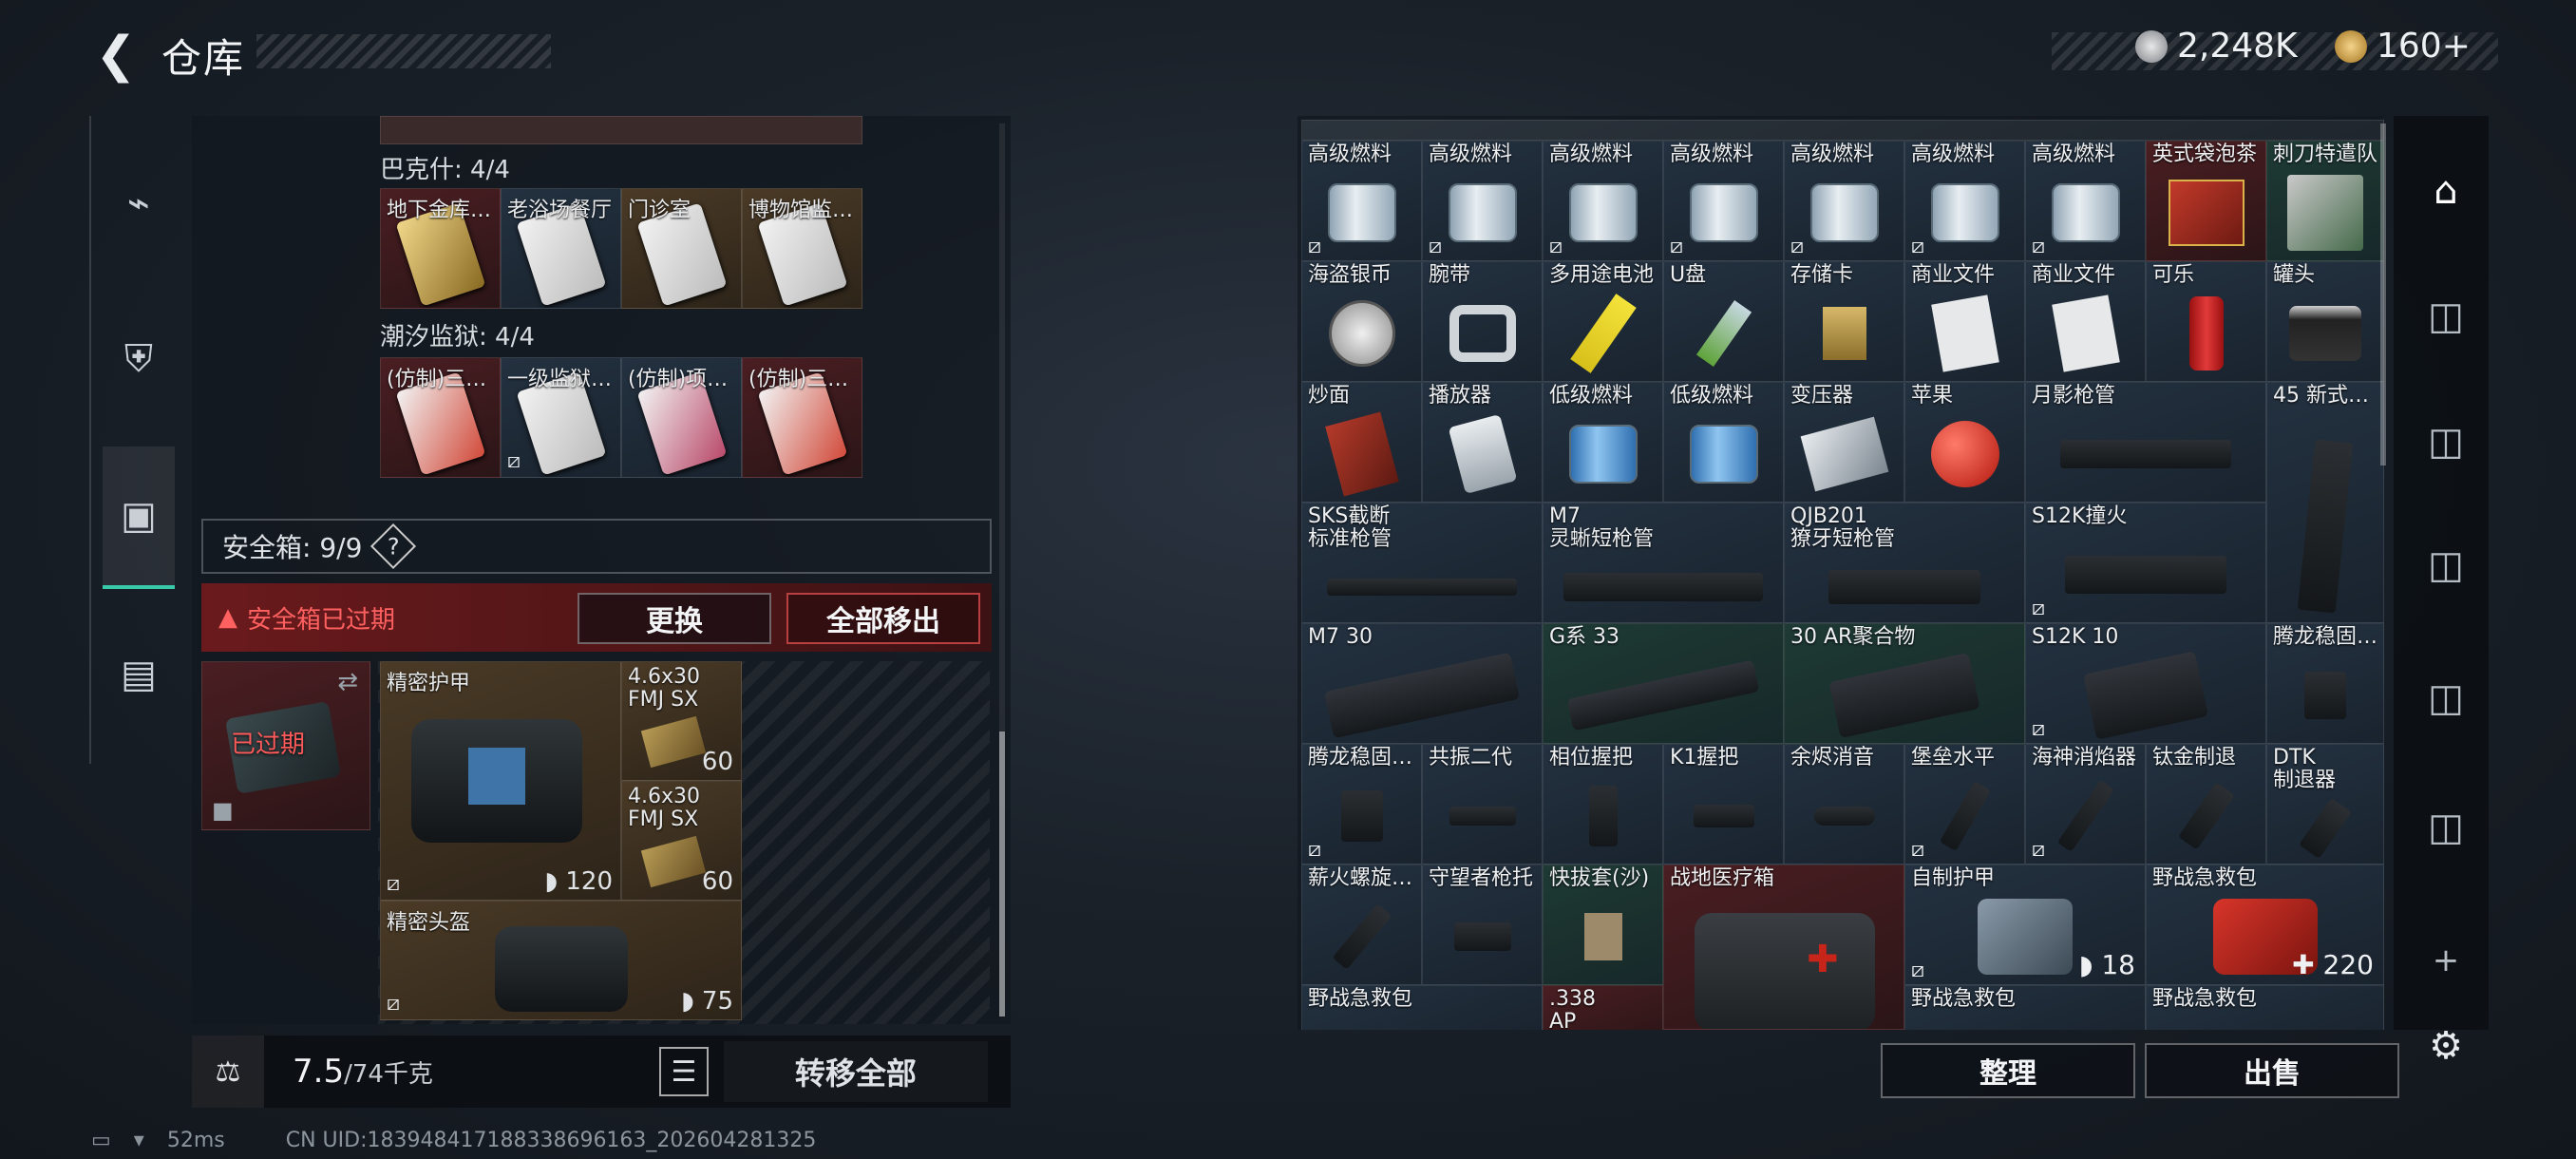  I want to click on sort-button: 整理, so click(2008, 1070).